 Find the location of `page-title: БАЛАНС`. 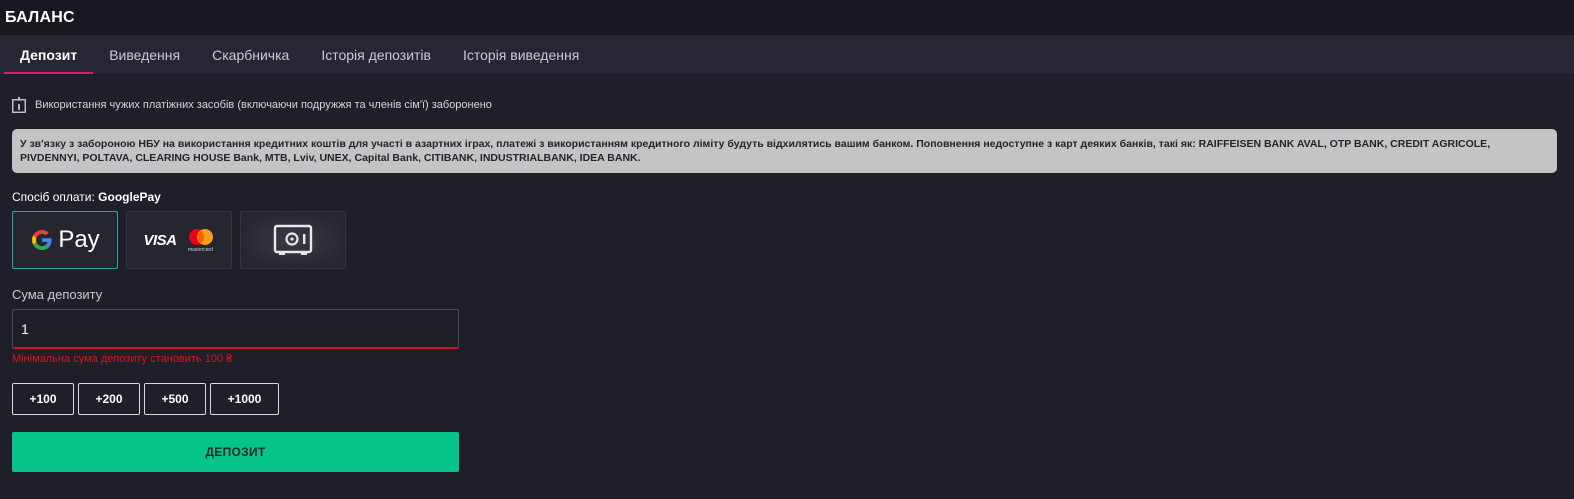

page-title: БАЛАНС is located at coordinates (40, 17).